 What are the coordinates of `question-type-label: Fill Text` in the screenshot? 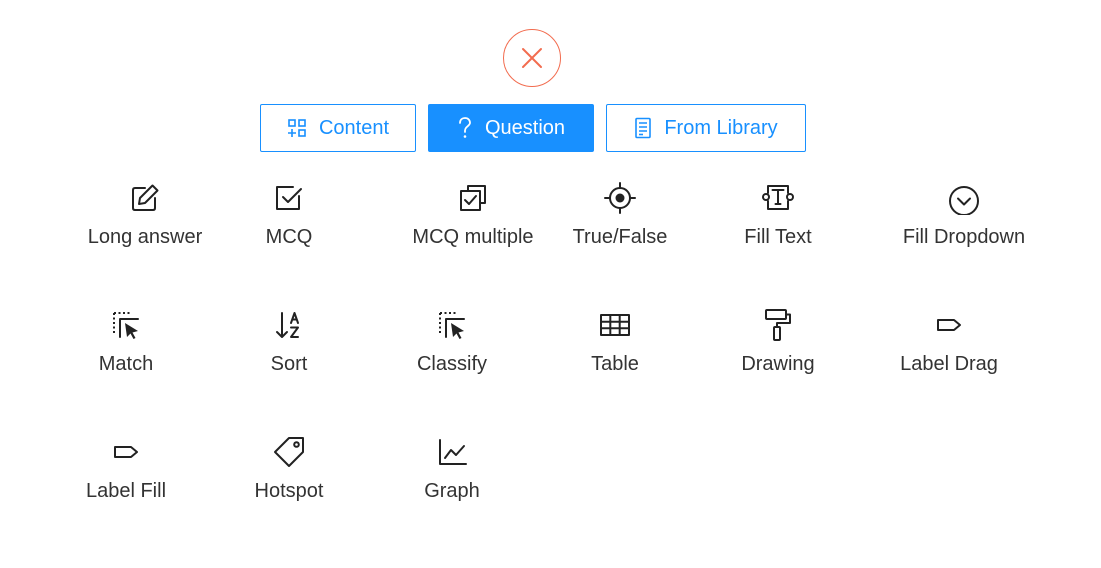 It's located at (778, 237).